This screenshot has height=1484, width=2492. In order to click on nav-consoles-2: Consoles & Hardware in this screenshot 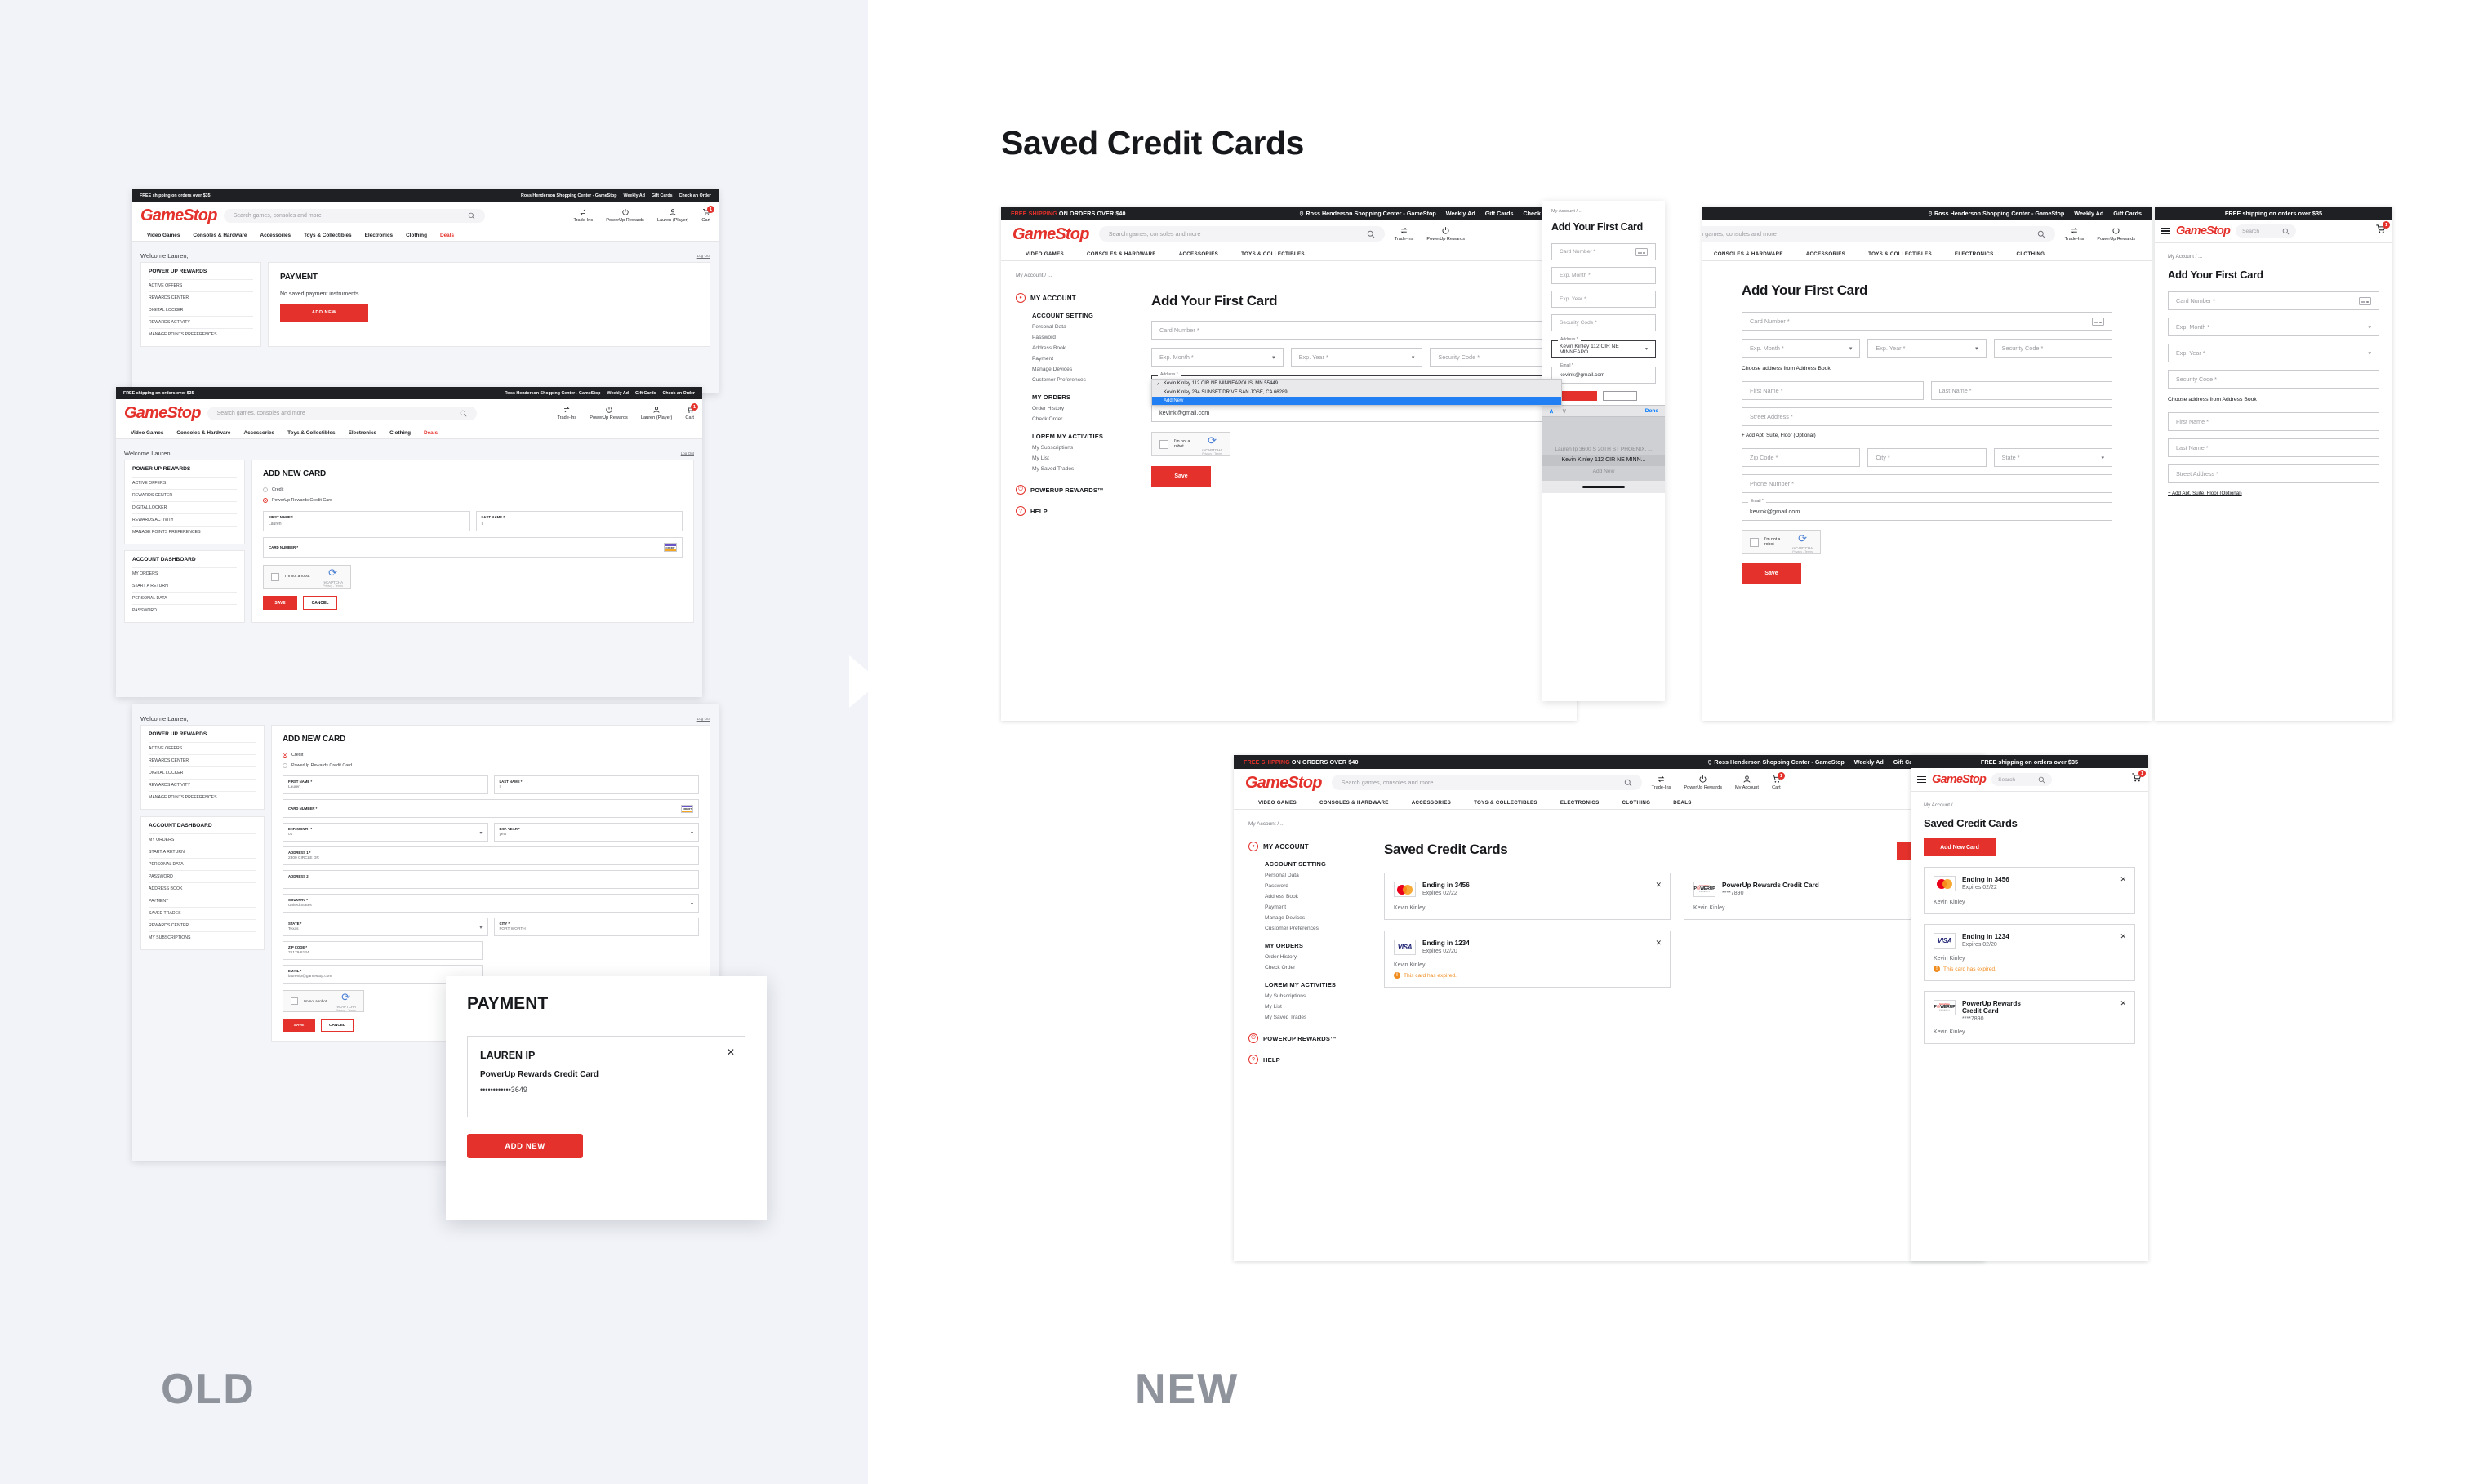, I will do `click(203, 433)`.